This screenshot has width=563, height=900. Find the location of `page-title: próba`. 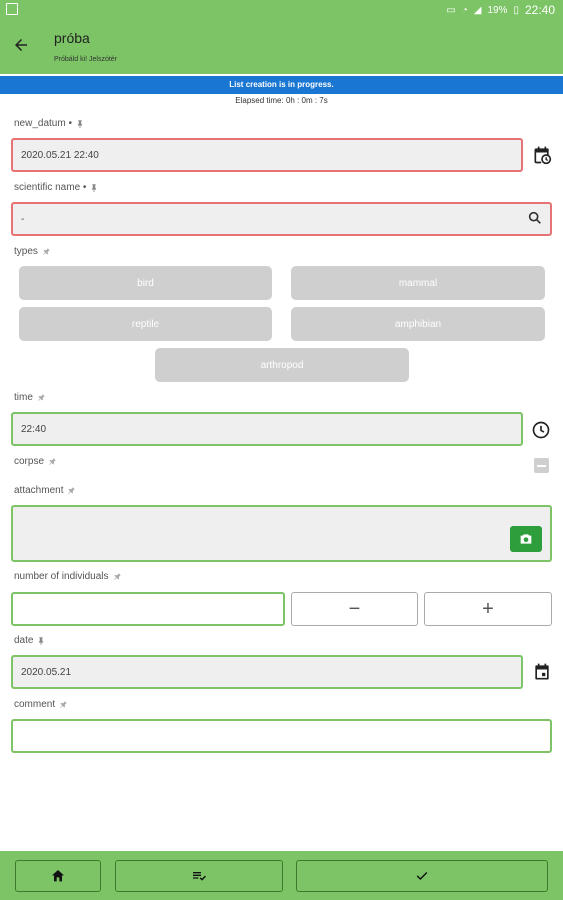

page-title: próba is located at coordinates (72, 38).